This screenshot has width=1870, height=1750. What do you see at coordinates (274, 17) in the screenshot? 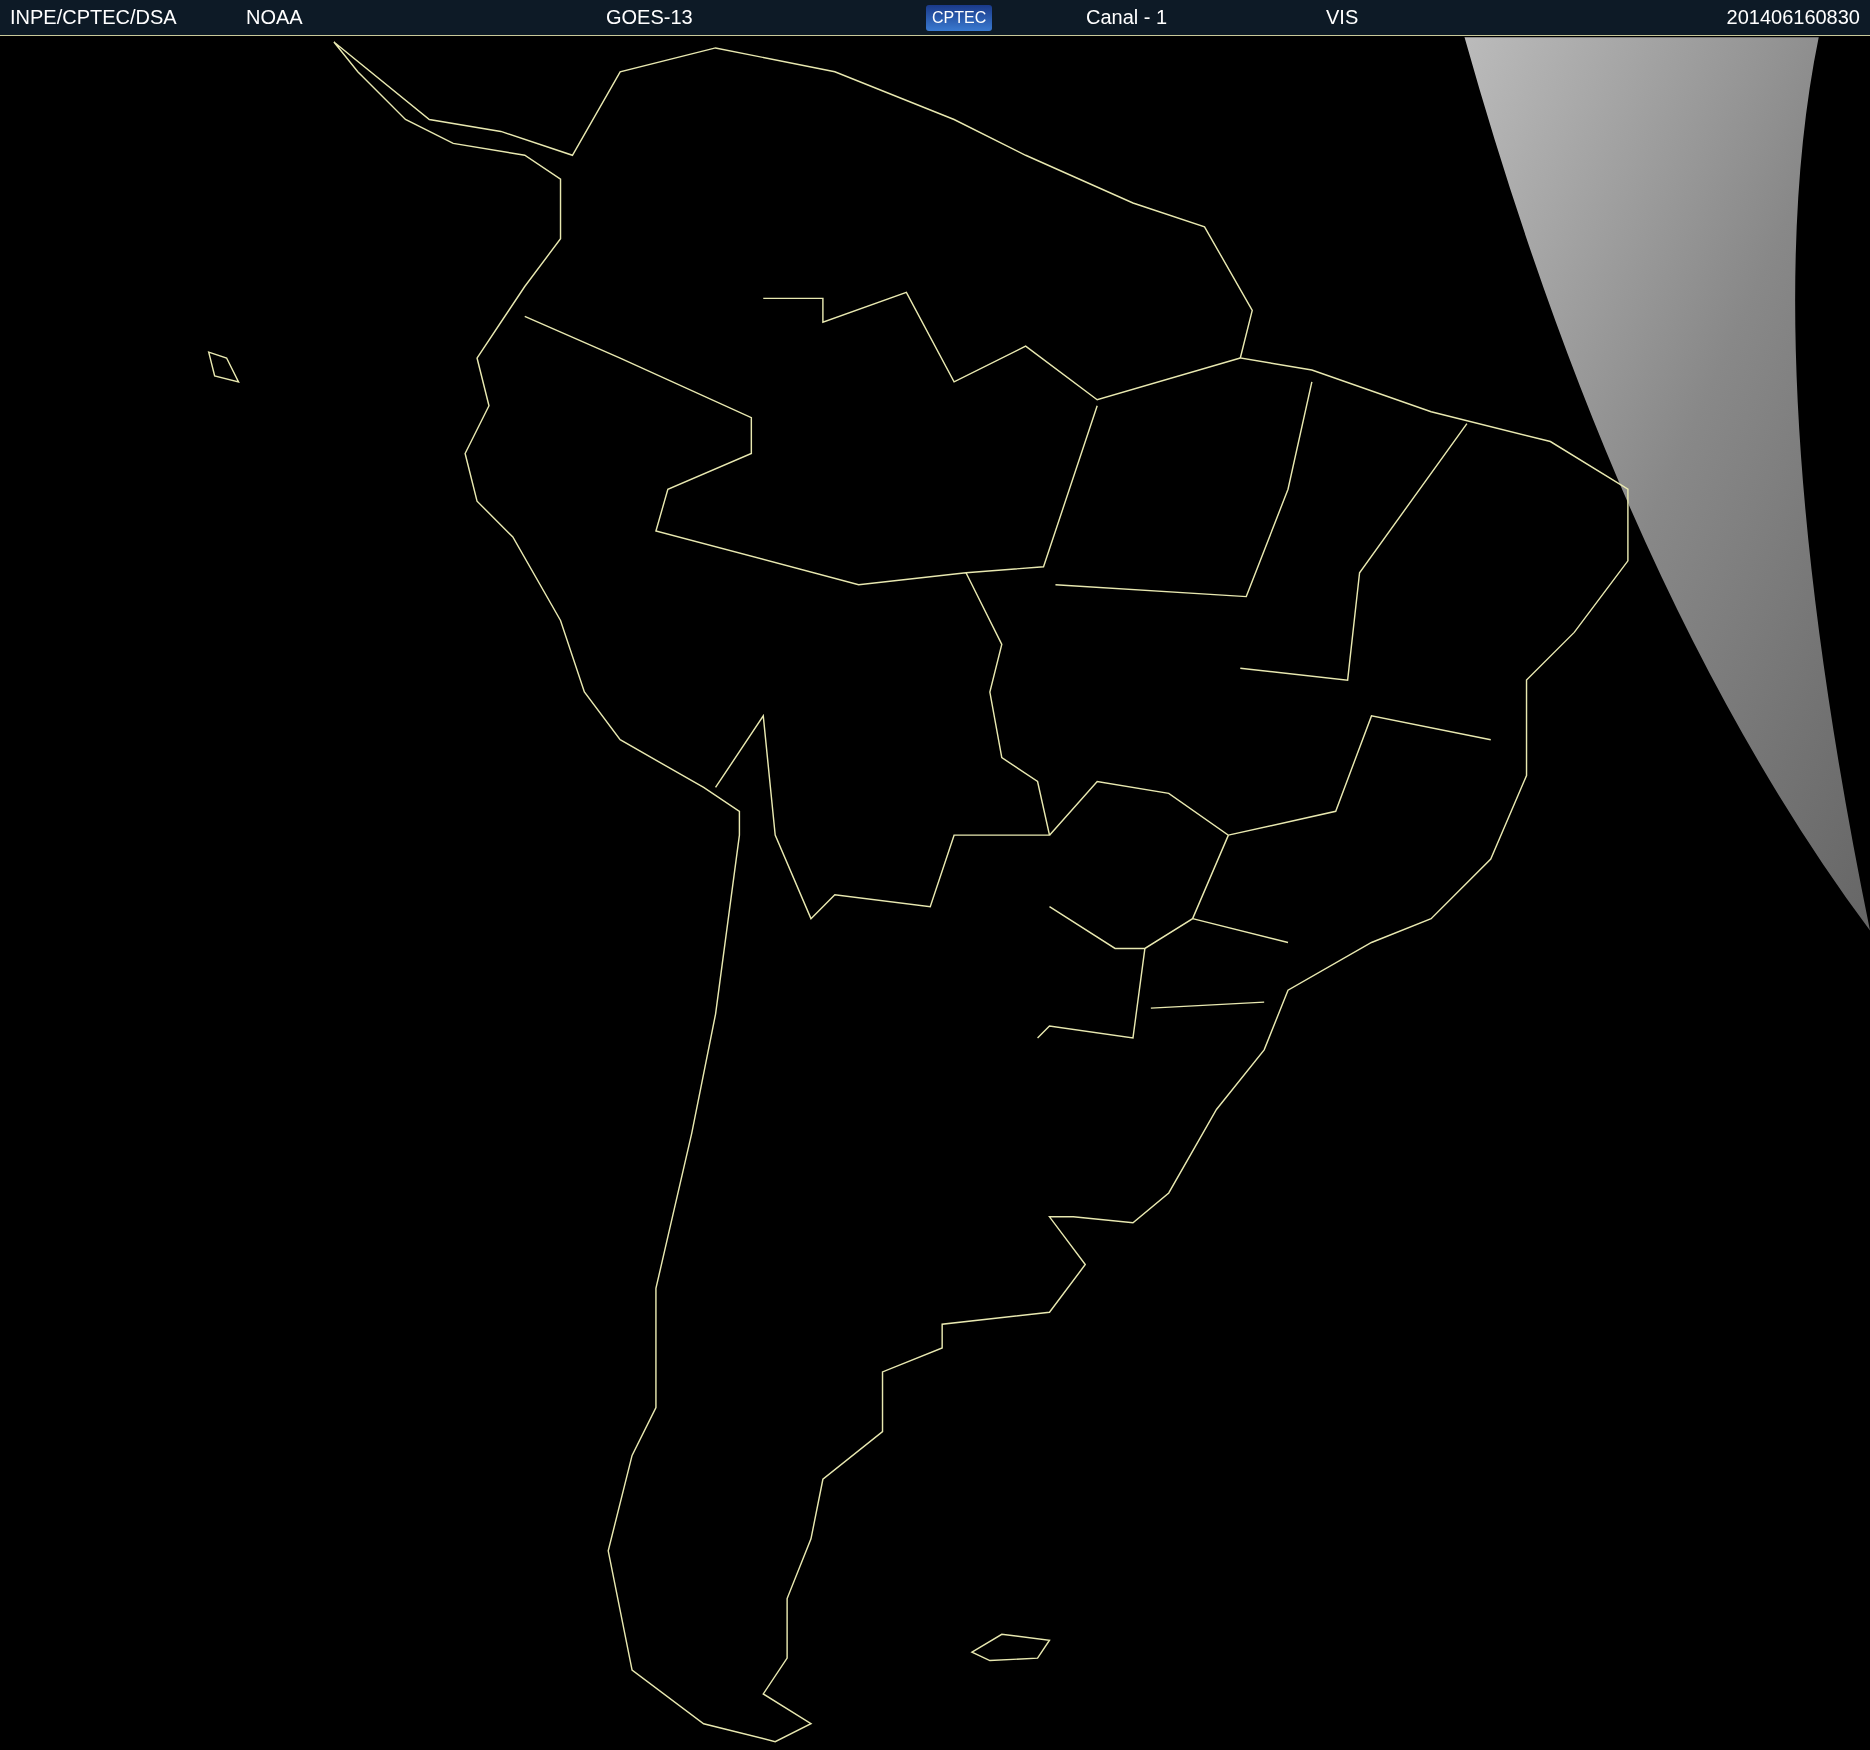
I see `source-label: NOAA` at bounding box center [274, 17].